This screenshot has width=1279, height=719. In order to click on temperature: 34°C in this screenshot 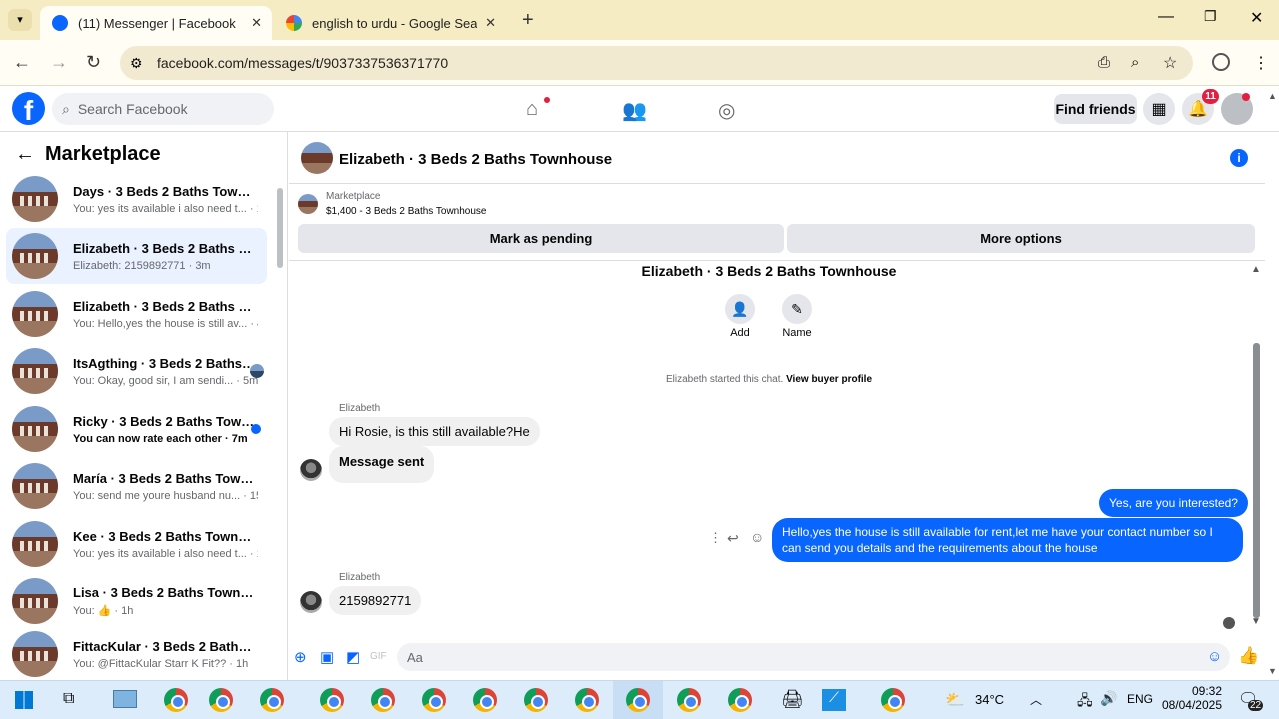, I will do `click(989, 699)`.